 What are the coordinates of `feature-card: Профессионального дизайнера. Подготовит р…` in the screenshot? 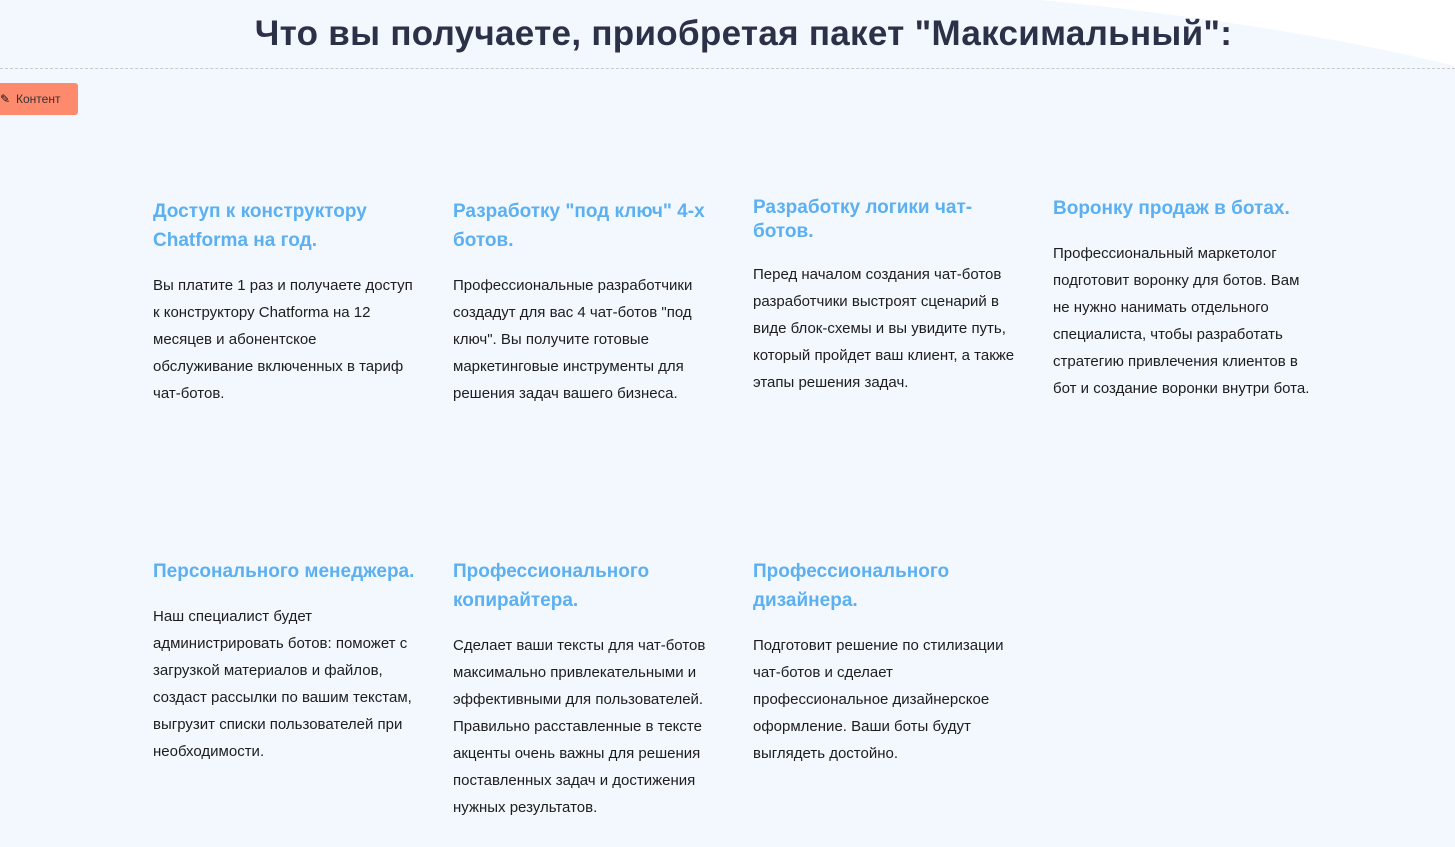 It's located at (885, 662).